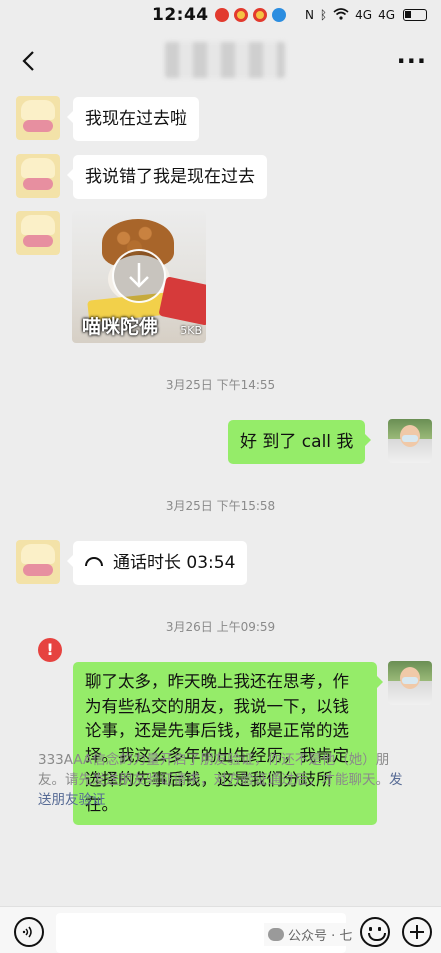  What do you see at coordinates (28, 61) in the screenshot?
I see `back-icon` at bounding box center [28, 61].